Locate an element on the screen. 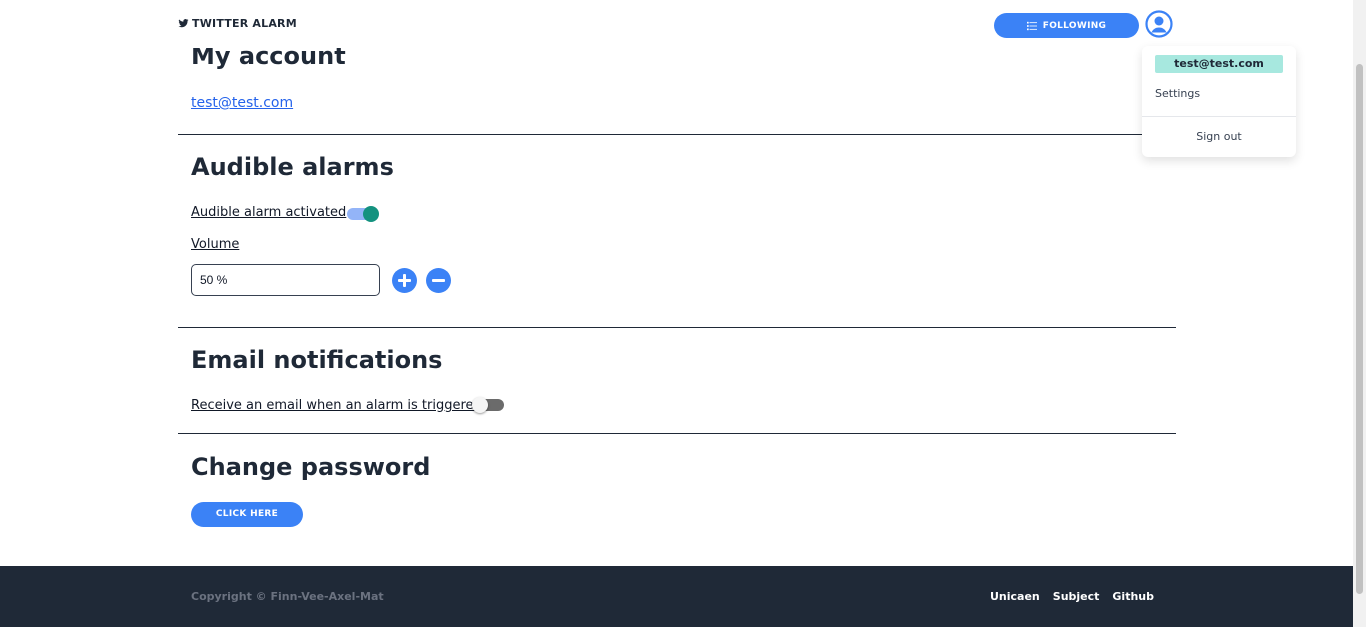  email-notifications-title: Email notifications is located at coordinates (317, 360).